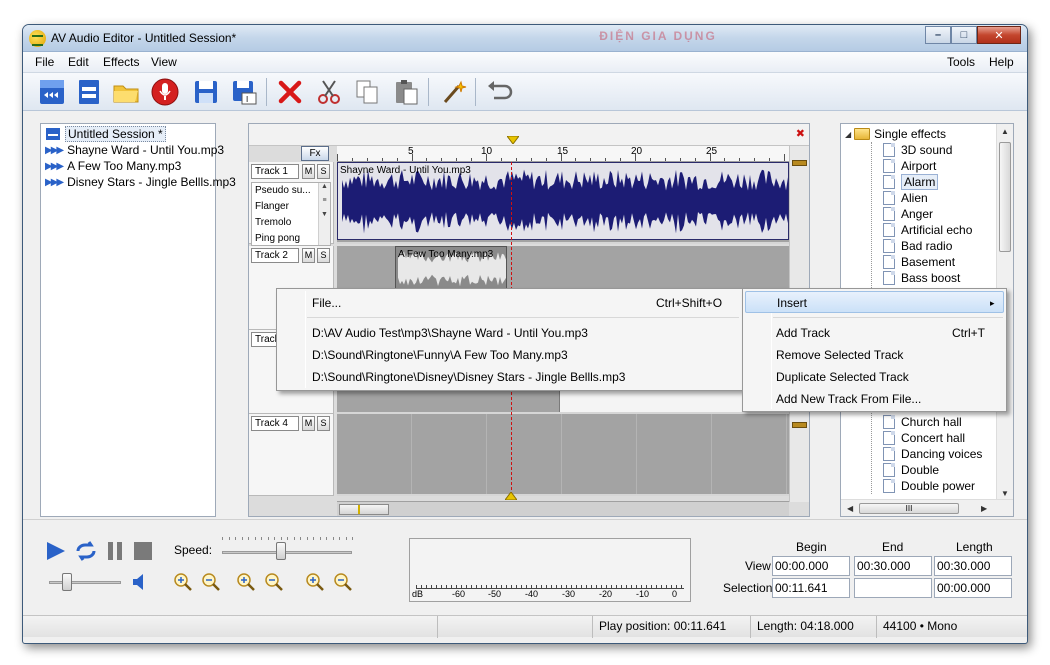 The height and width of the screenshot is (665, 1050). Describe the element at coordinates (874, 333) in the screenshot. I see `menu-item-add-track: Add Track Ctrl+T` at that location.